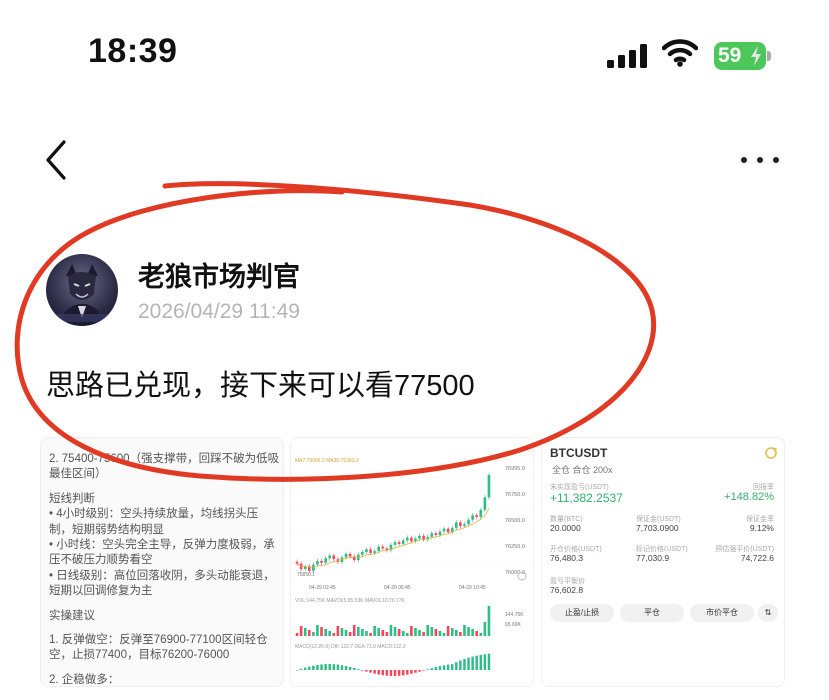 Image resolution: width=829 pixels, height=700 pixels. Describe the element at coordinates (58, 160) in the screenshot. I see `back-button` at that location.